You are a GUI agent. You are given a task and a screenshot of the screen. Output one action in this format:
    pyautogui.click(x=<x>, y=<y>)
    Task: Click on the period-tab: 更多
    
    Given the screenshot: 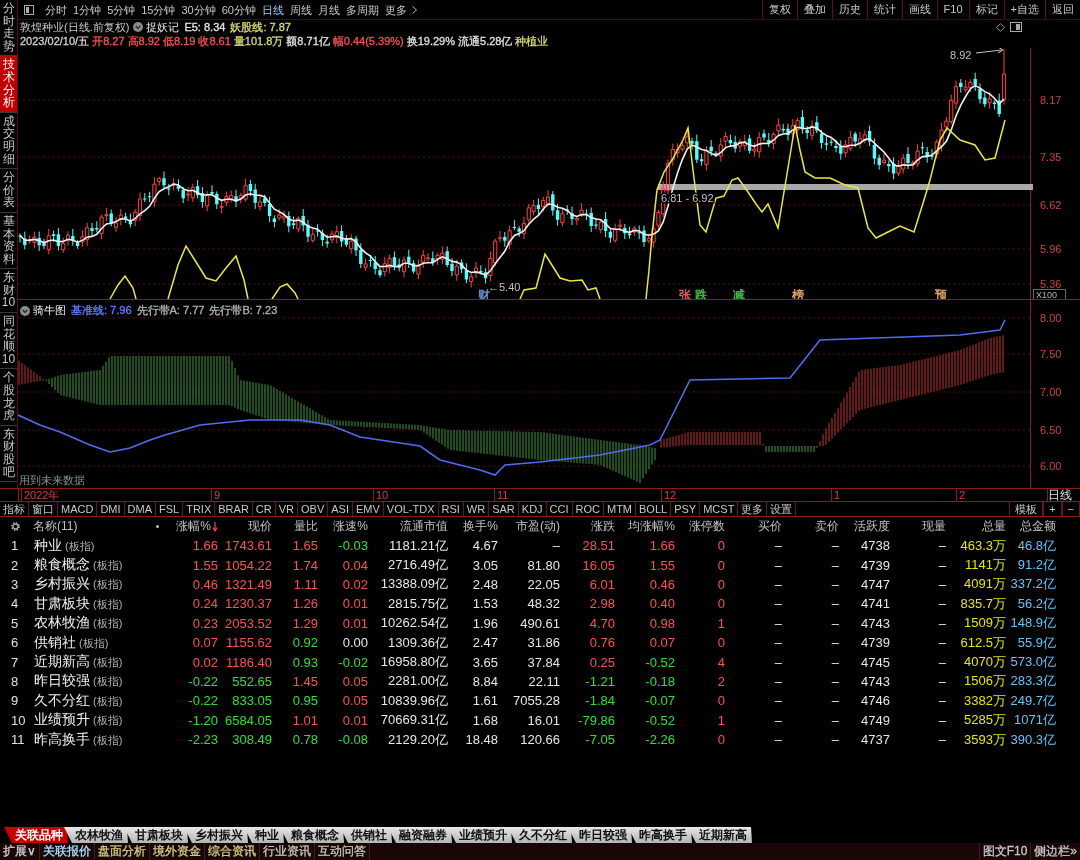 What is the action you would take?
    pyautogui.click(x=396, y=9)
    